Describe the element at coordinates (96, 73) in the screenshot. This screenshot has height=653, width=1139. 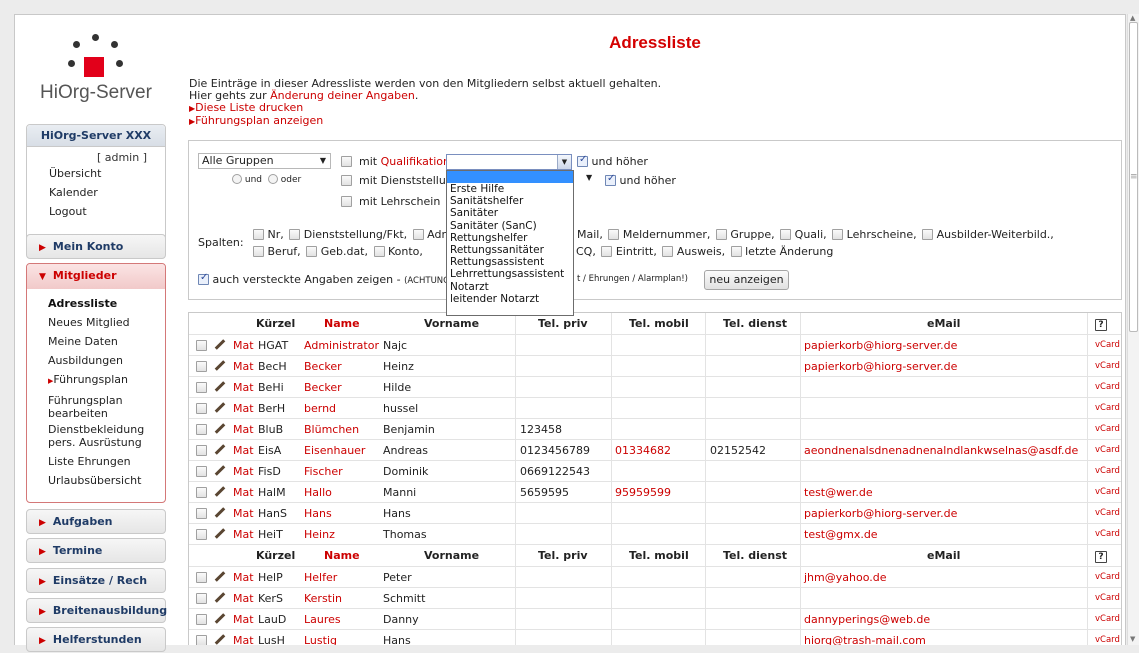
I see `logo: HiOrg-Server` at that location.